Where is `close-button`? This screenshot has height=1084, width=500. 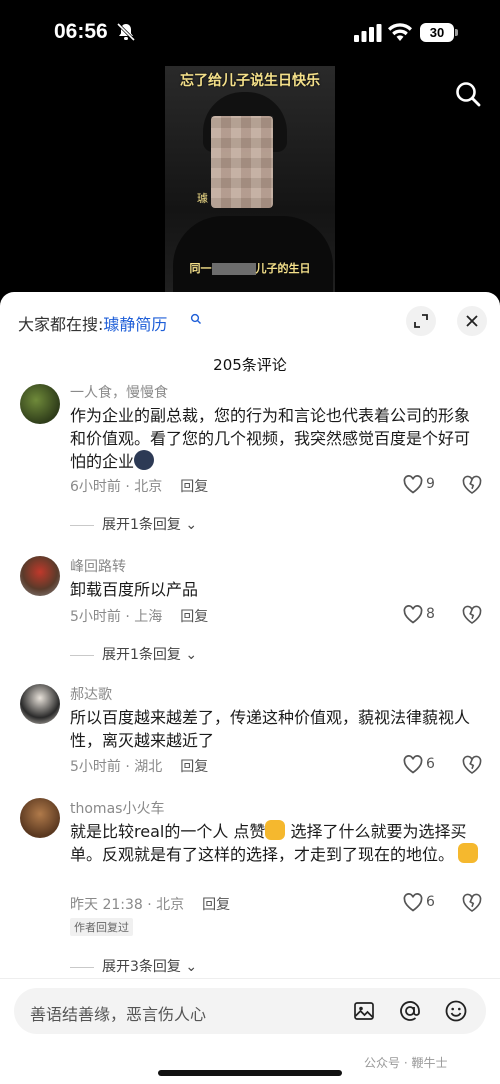 close-button is located at coordinates (472, 321).